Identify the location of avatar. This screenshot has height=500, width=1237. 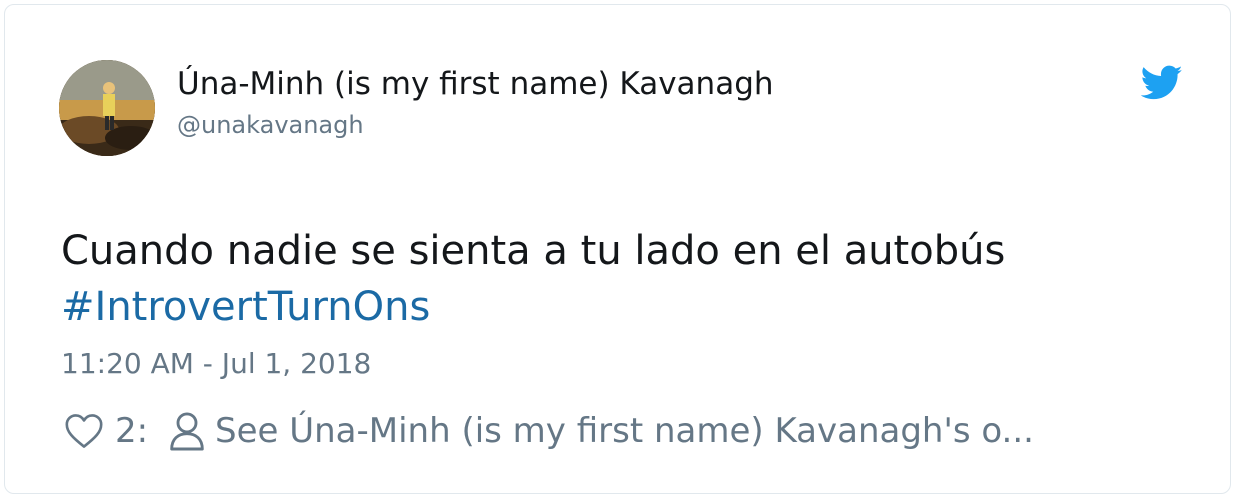
(107, 108).